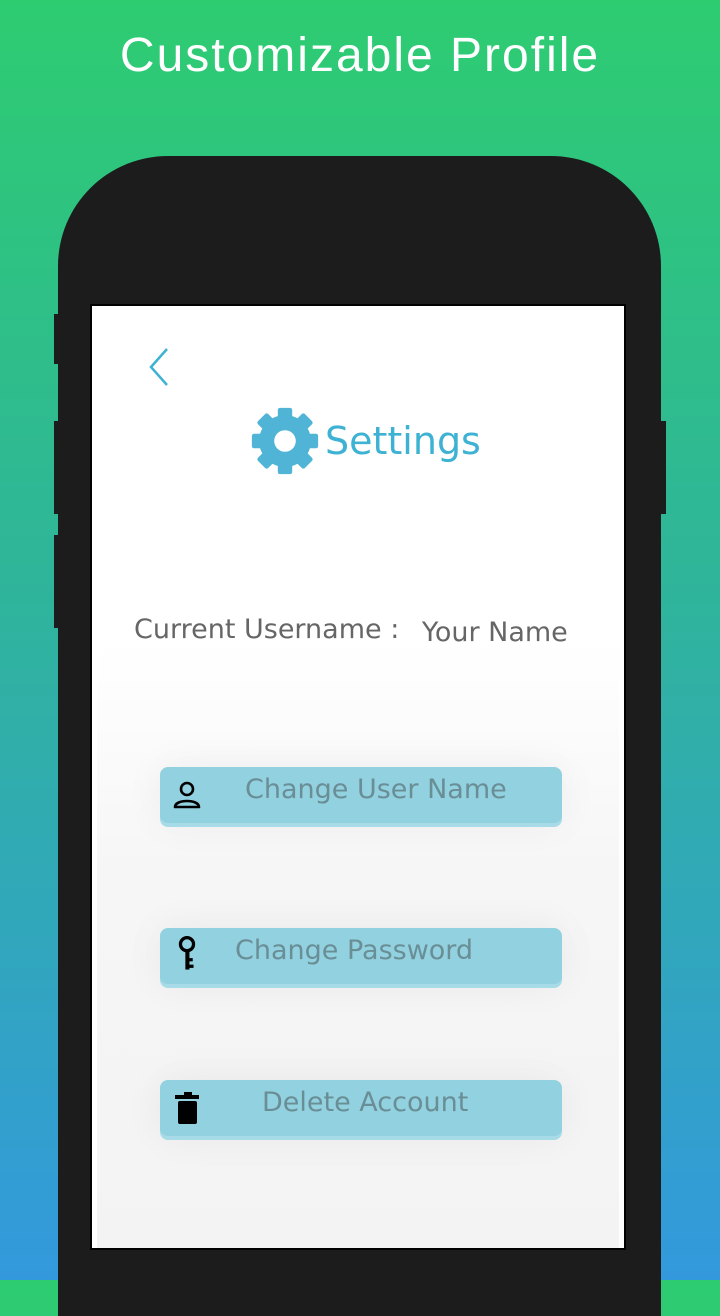 Image resolution: width=720 pixels, height=1316 pixels. What do you see at coordinates (494, 632) in the screenshot?
I see `current-username-value: Your Name` at bounding box center [494, 632].